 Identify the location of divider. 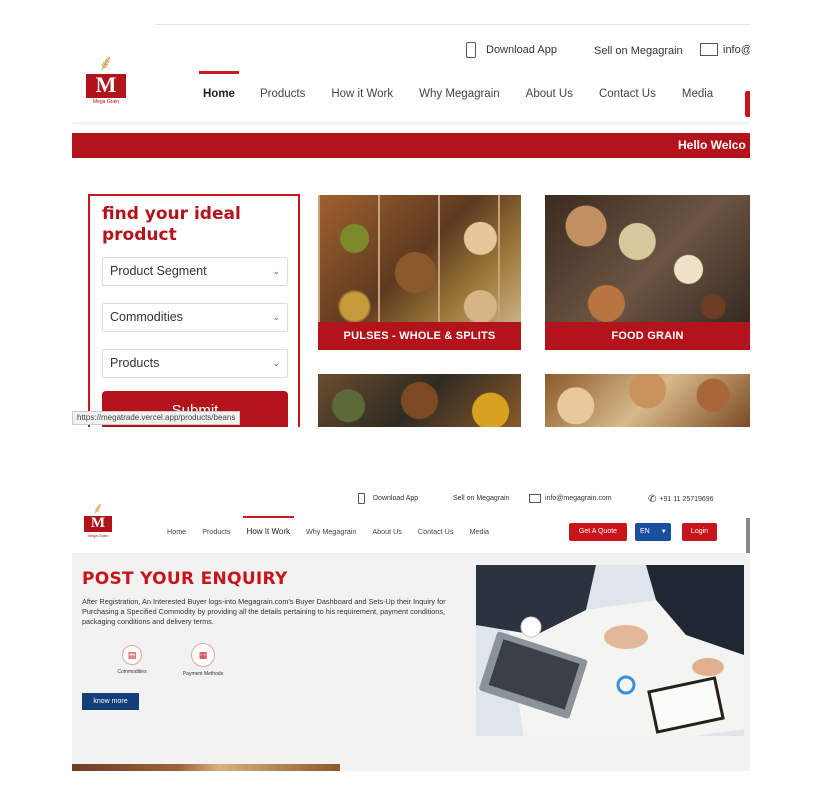
(453, 24).